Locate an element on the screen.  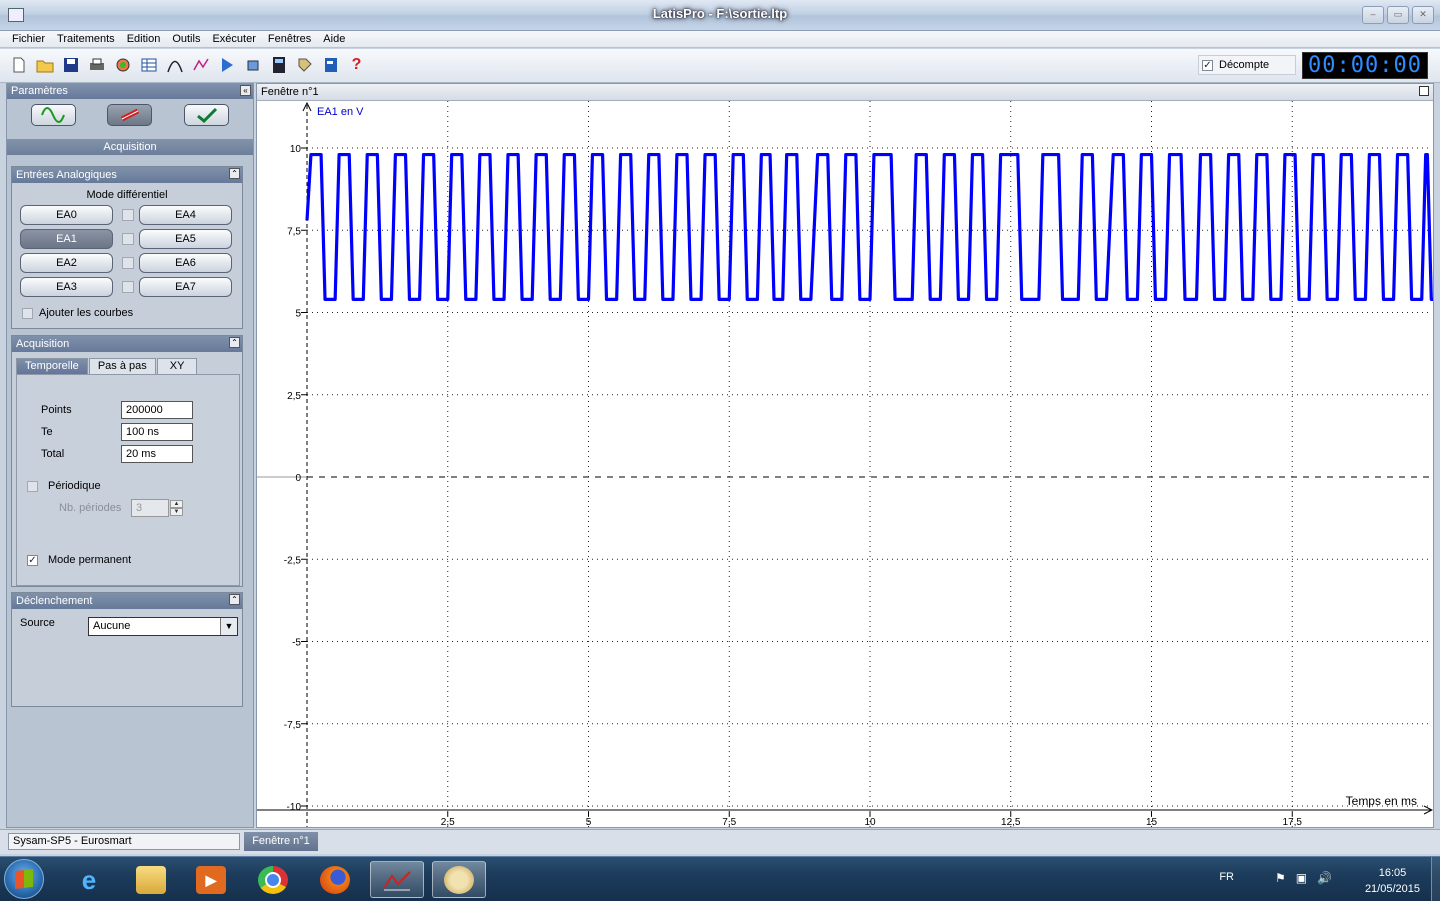
channel-ea4-button: EA4 is located at coordinates (185, 215).